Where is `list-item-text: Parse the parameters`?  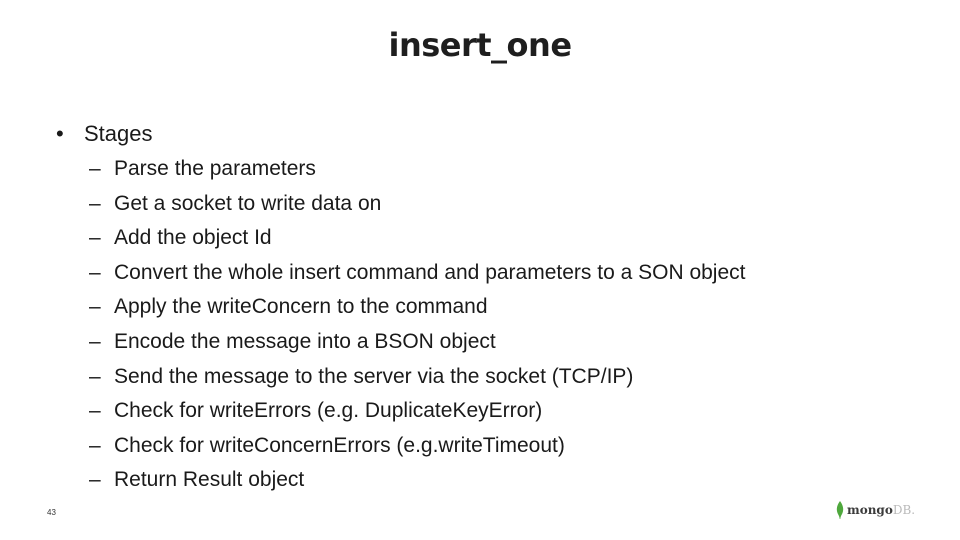
list-item-text: Parse the parameters is located at coordinates (215, 168).